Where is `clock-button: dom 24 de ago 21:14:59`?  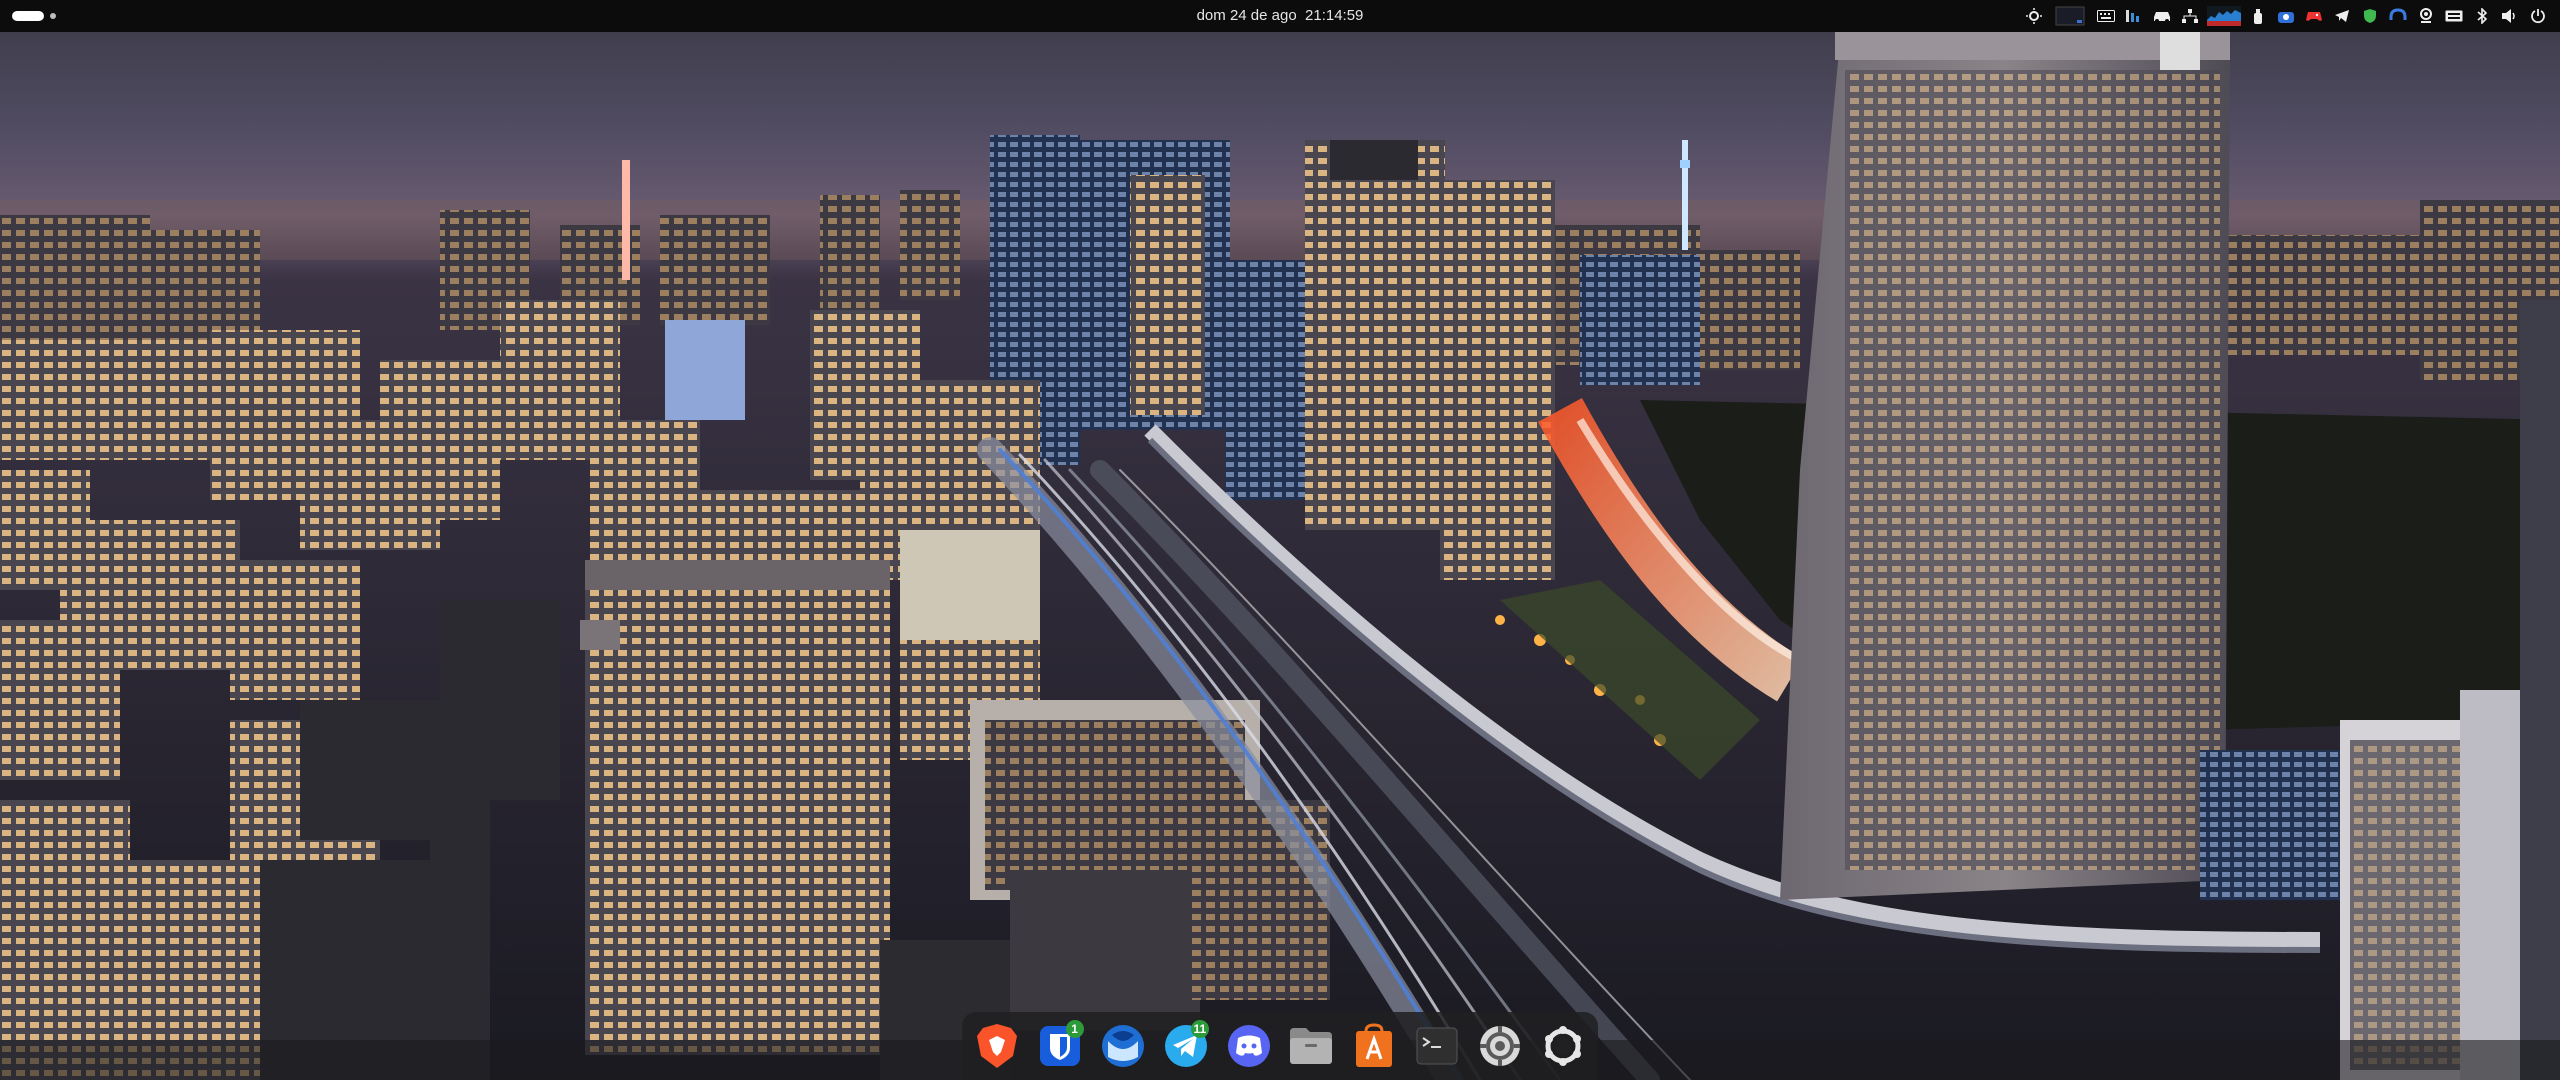 clock-button: dom 24 de ago 21:14:59 is located at coordinates (1280, 15).